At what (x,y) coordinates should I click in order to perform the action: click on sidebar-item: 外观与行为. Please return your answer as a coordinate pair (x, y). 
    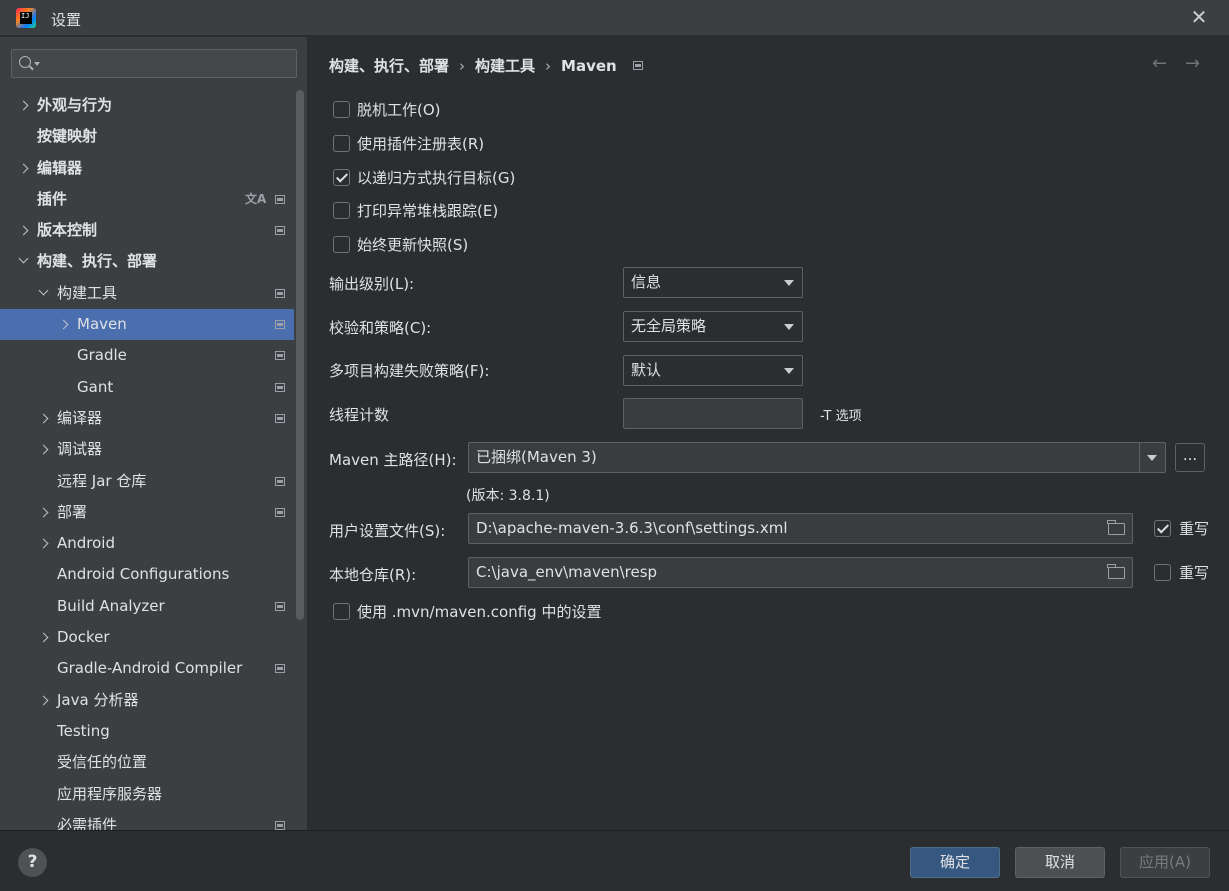
    Looking at the image, I should click on (147, 105).